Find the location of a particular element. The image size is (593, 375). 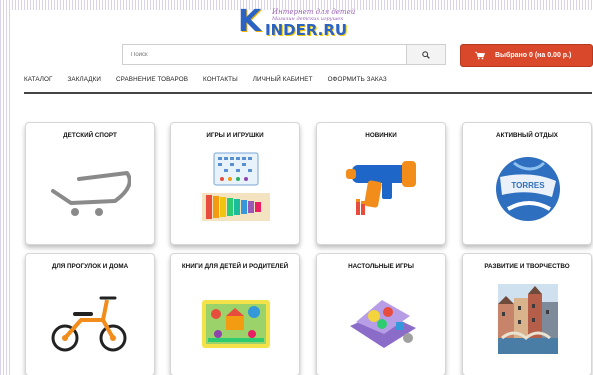

soccer-ball-image: TORRES is located at coordinates (528, 189).